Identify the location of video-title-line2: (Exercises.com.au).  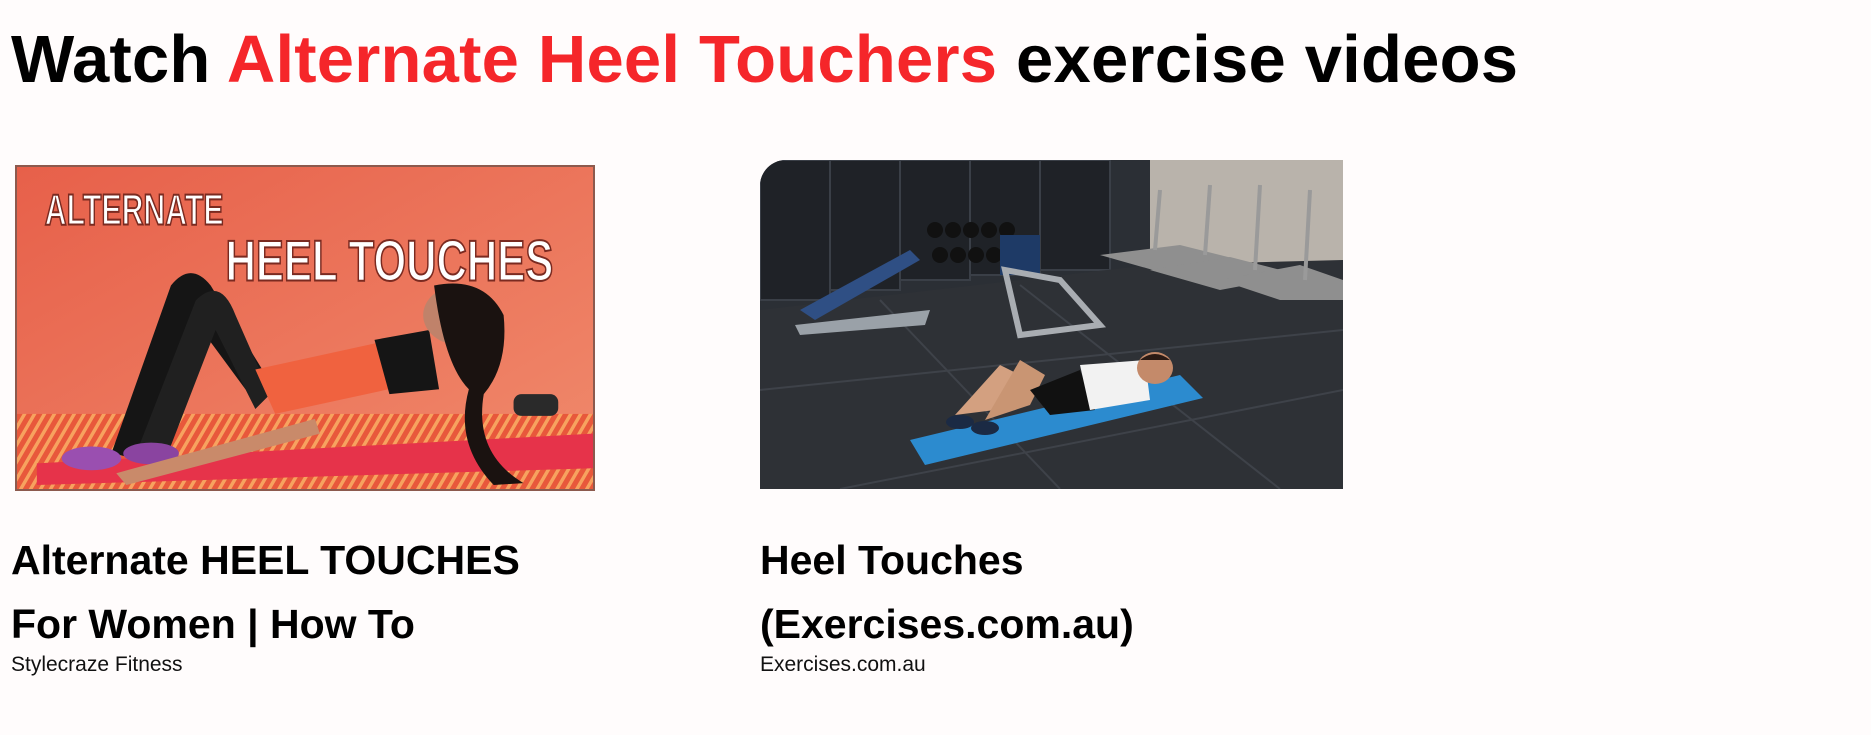
(947, 624).